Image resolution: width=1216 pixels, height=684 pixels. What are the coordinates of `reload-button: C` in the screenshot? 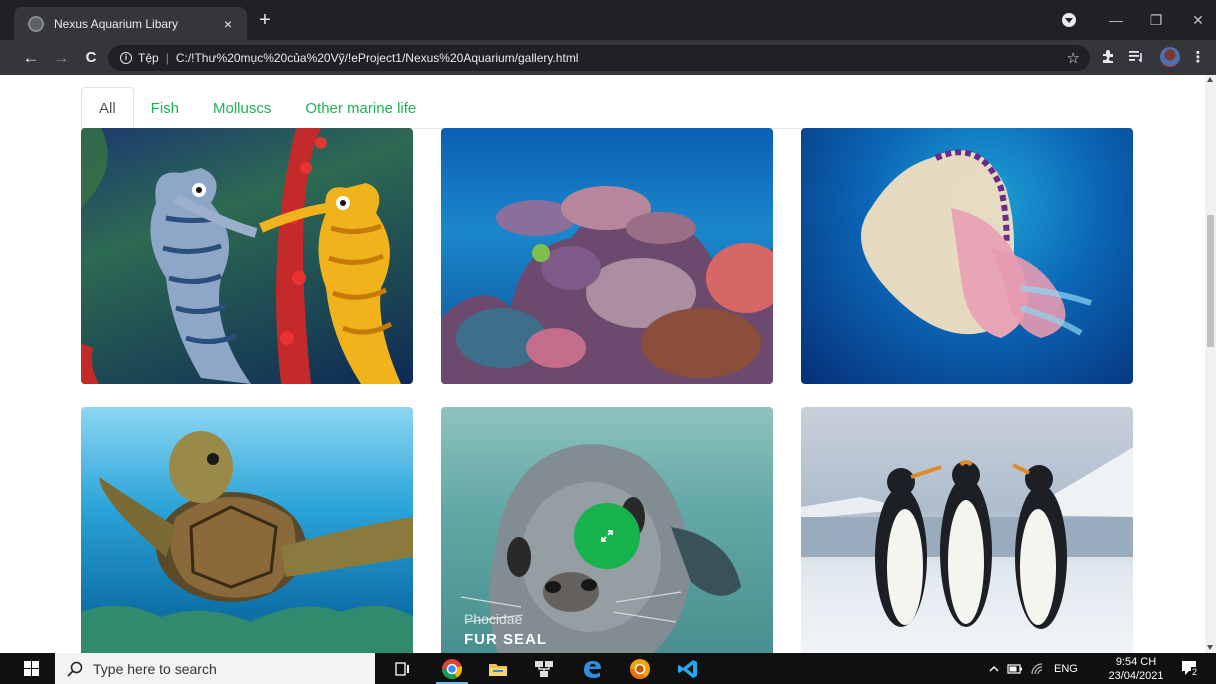 It's located at (91, 58).